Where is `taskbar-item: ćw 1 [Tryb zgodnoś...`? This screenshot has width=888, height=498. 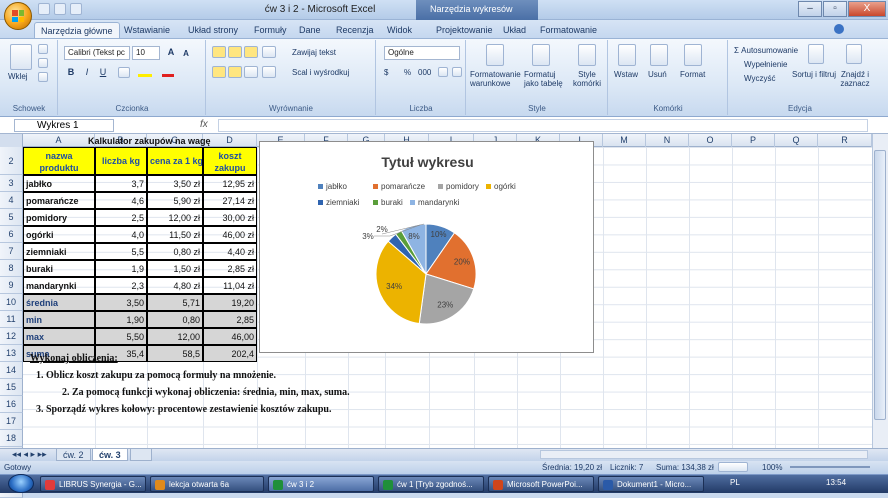
taskbar-item: ćw 1 [Tryb zgodnoś... is located at coordinates (431, 484).